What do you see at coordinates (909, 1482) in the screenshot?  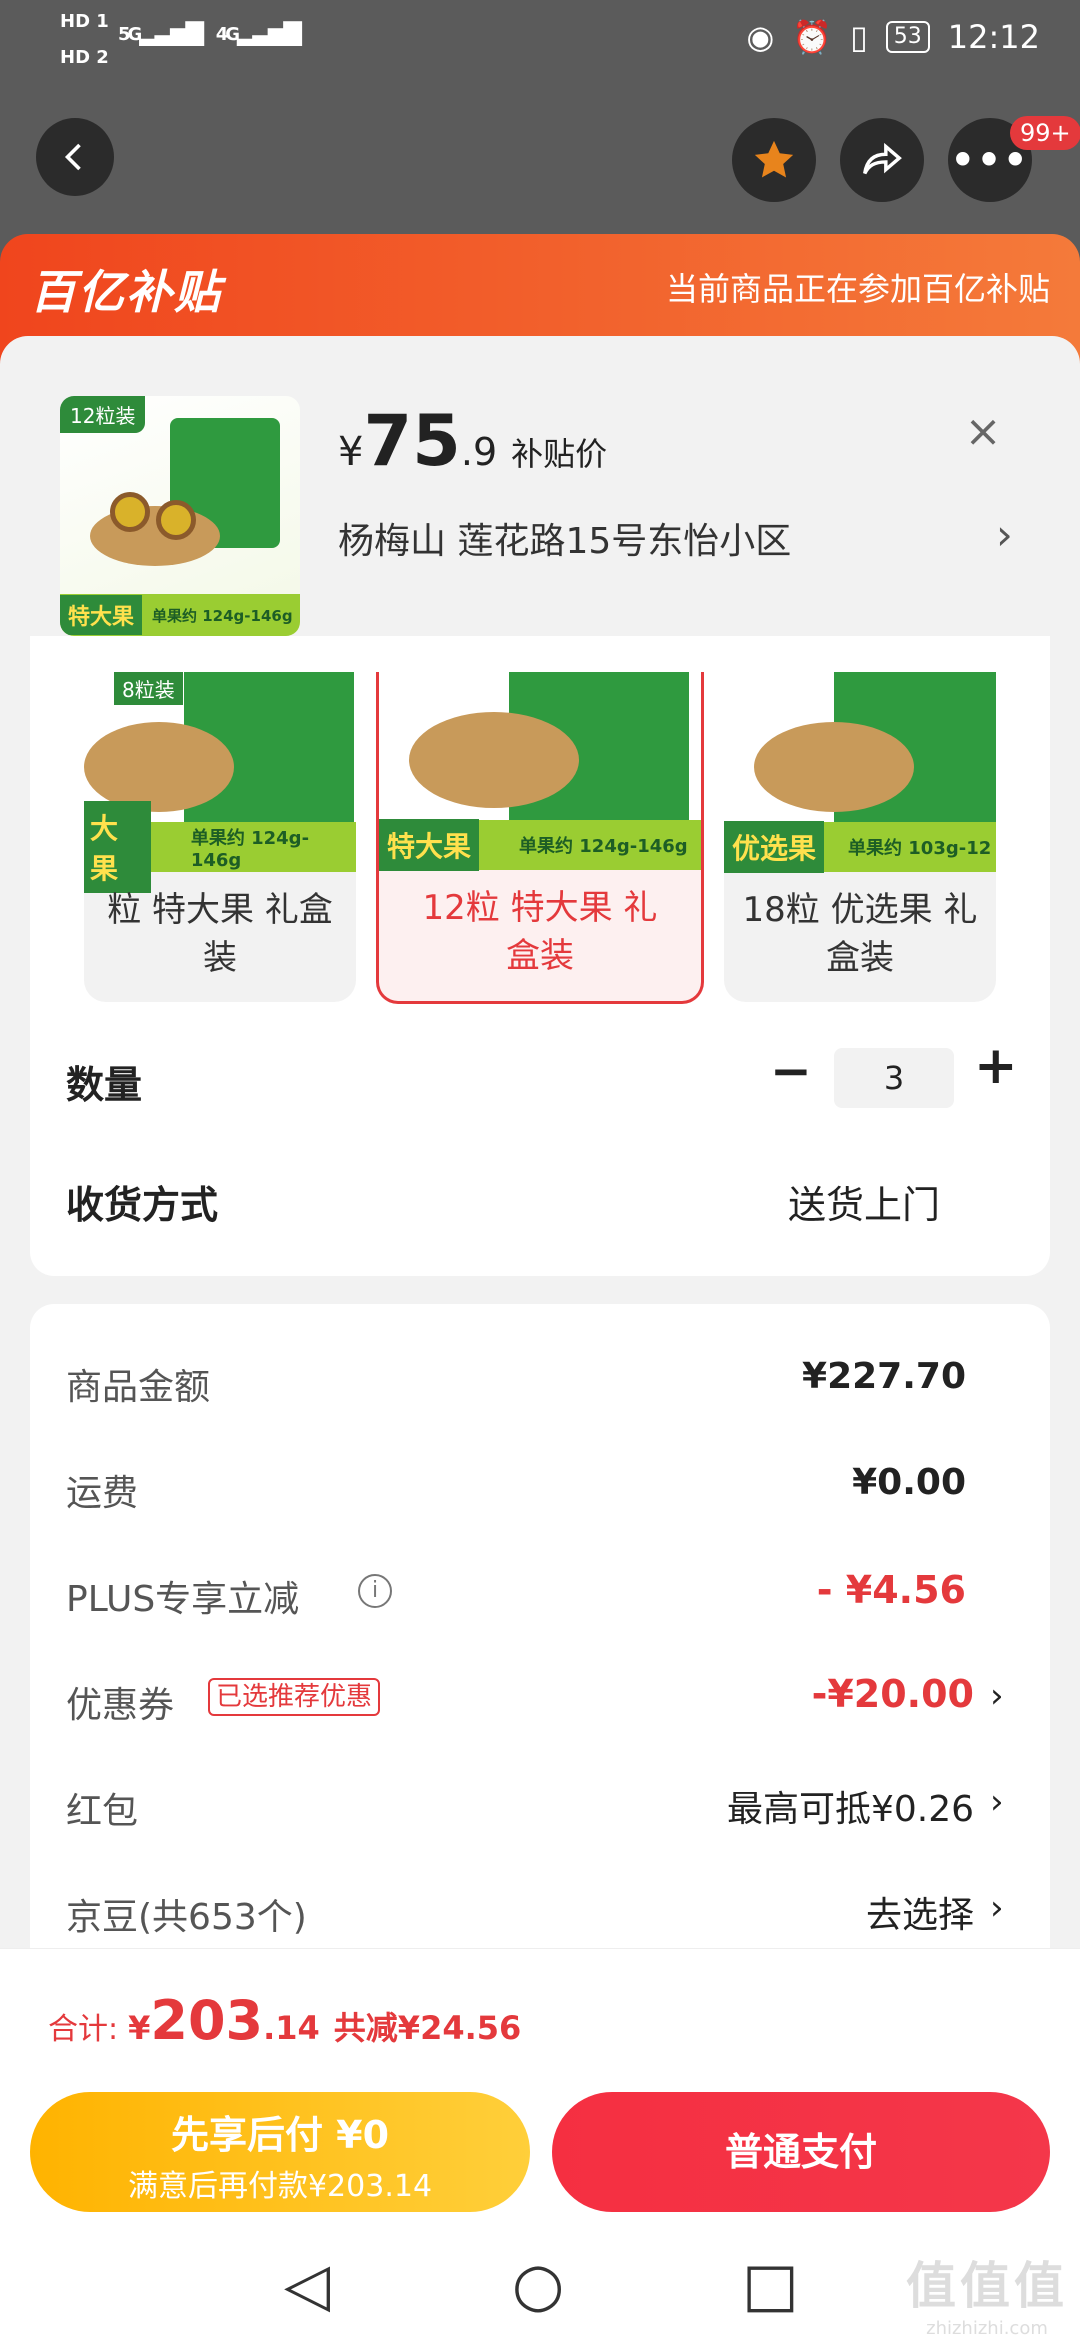 I see `shipping-value: ¥0.00` at bounding box center [909, 1482].